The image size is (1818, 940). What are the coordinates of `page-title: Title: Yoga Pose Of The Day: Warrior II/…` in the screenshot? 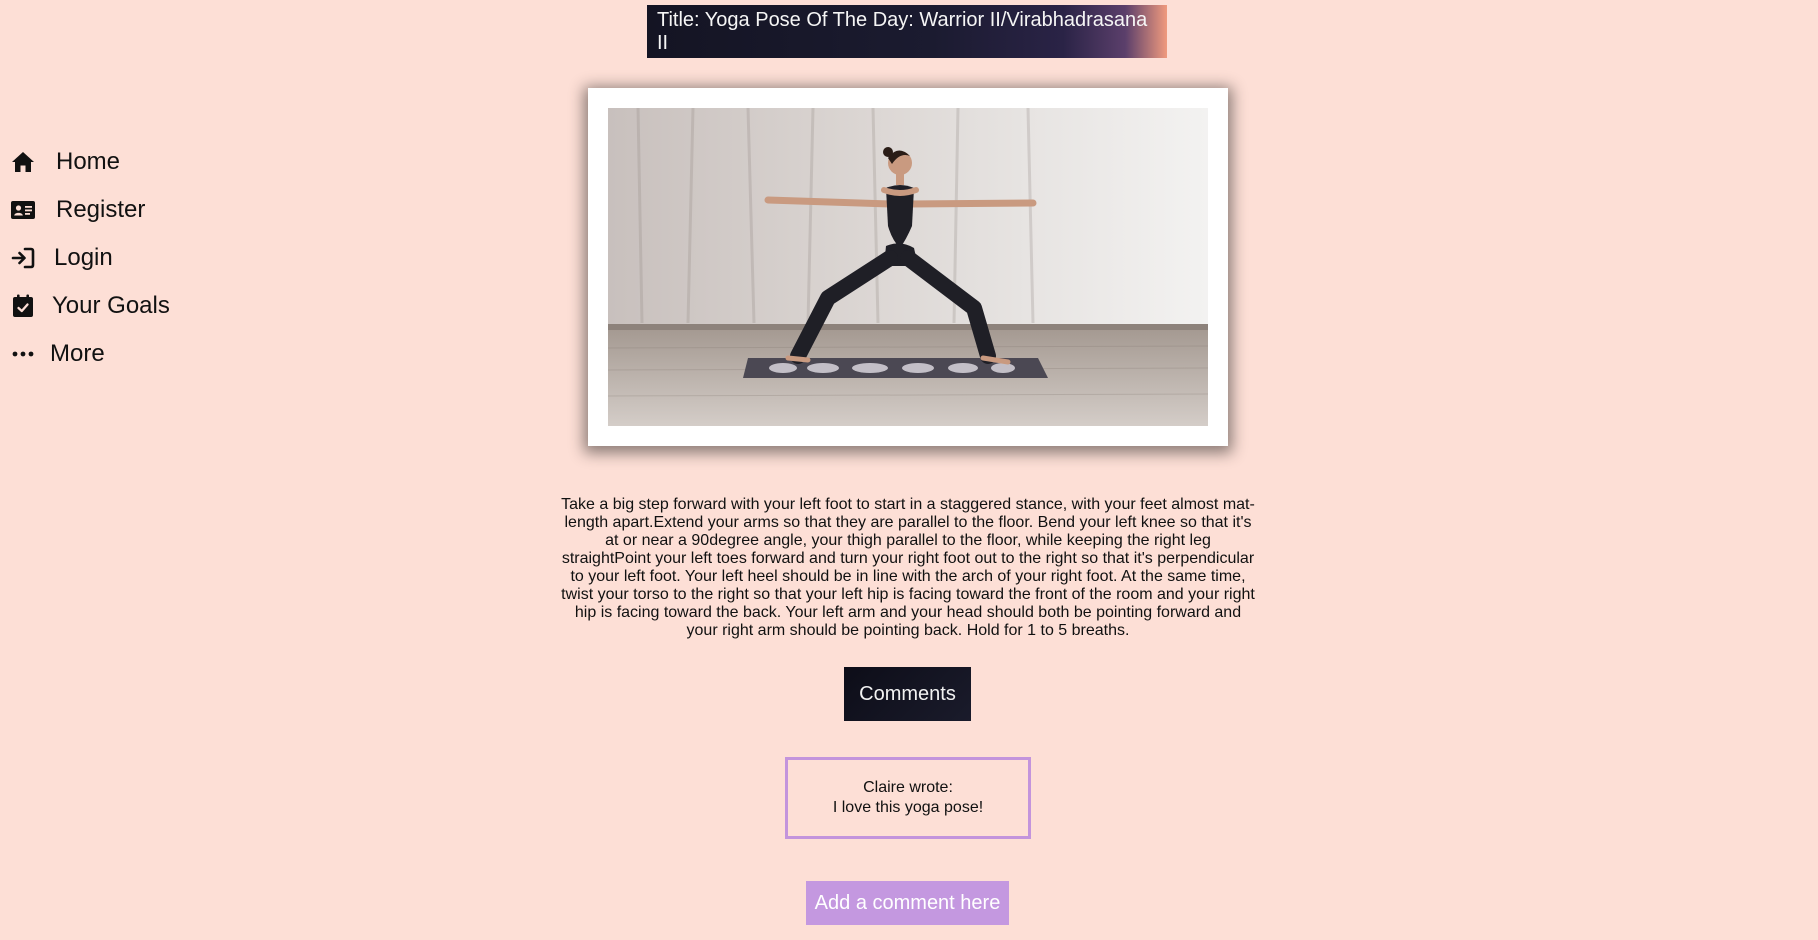 It's located at (907, 31).